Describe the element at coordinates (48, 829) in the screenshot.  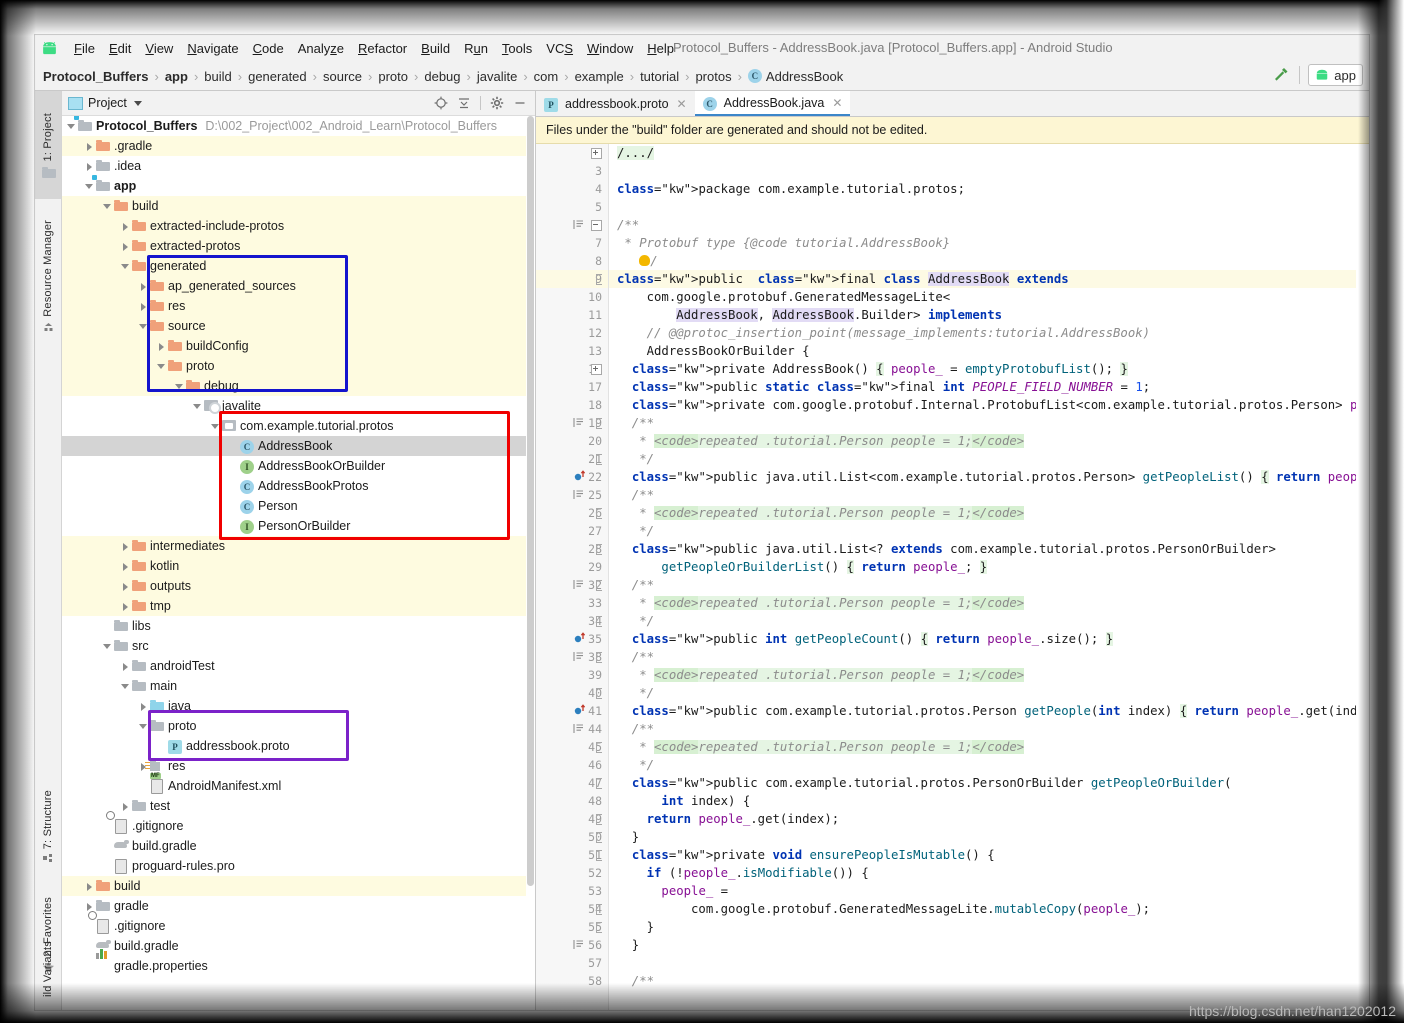
I see `sidebar-item-structure: 7: Structure` at that location.